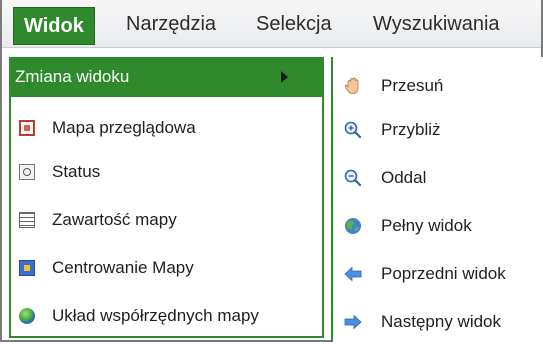 The image size is (543, 344). Describe the element at coordinates (436, 24) in the screenshot. I see `menu-wyszukiwania: Wyszukiwania` at that location.